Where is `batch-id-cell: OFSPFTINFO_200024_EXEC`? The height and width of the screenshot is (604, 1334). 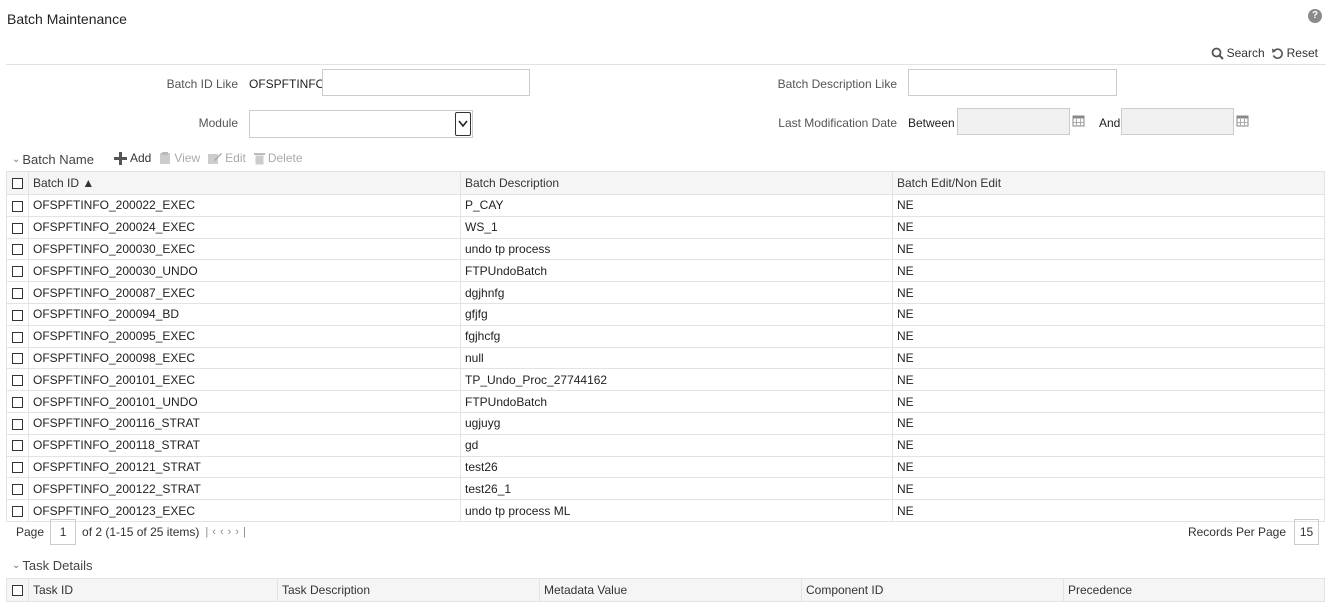 batch-id-cell: OFSPFTINFO_200024_EXEC is located at coordinates (244, 227).